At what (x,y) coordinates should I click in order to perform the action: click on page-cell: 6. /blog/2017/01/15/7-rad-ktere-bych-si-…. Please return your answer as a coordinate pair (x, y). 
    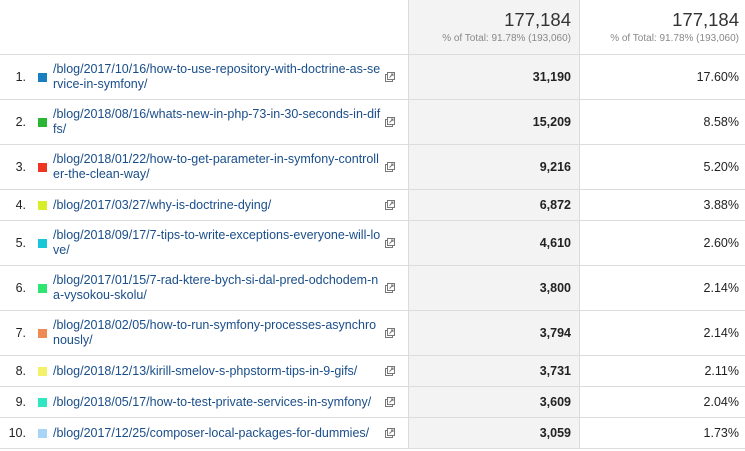
    Looking at the image, I should click on (204, 288).